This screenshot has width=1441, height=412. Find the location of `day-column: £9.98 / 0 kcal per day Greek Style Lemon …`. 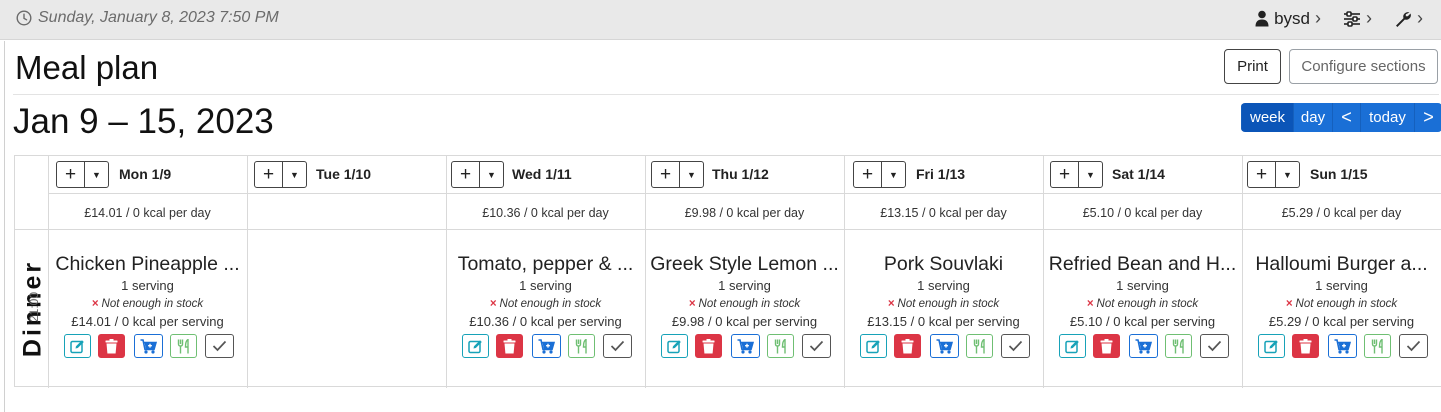

day-column: £9.98 / 0 kcal per day Greek Style Lemon … is located at coordinates (744, 272).